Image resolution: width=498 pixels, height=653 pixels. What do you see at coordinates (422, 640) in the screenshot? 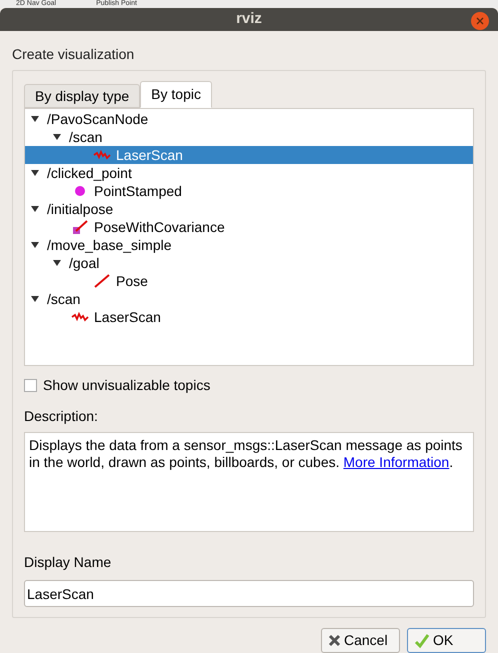
I see `checkmark-icon` at bounding box center [422, 640].